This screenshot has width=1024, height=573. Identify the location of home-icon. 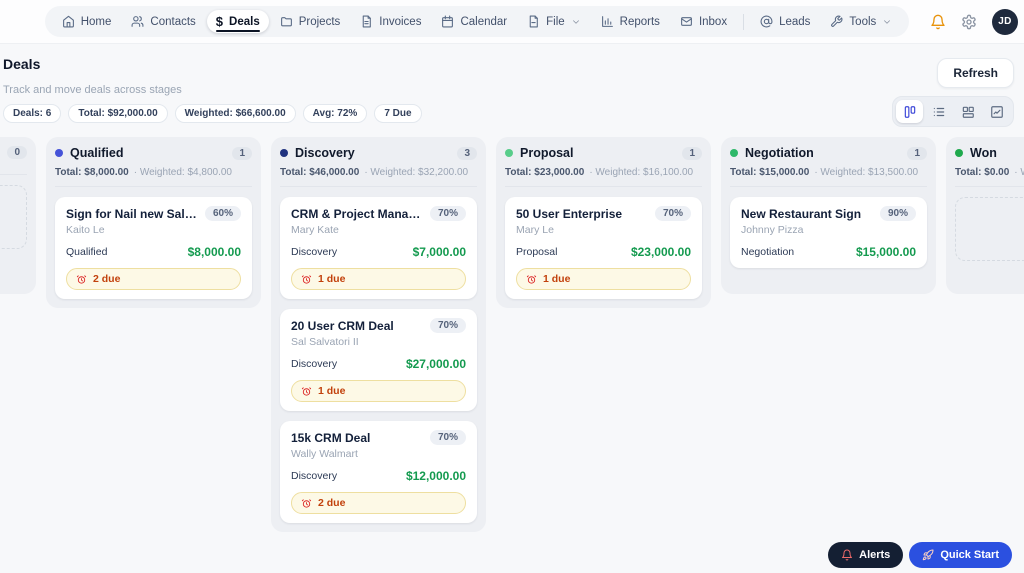
(68, 21).